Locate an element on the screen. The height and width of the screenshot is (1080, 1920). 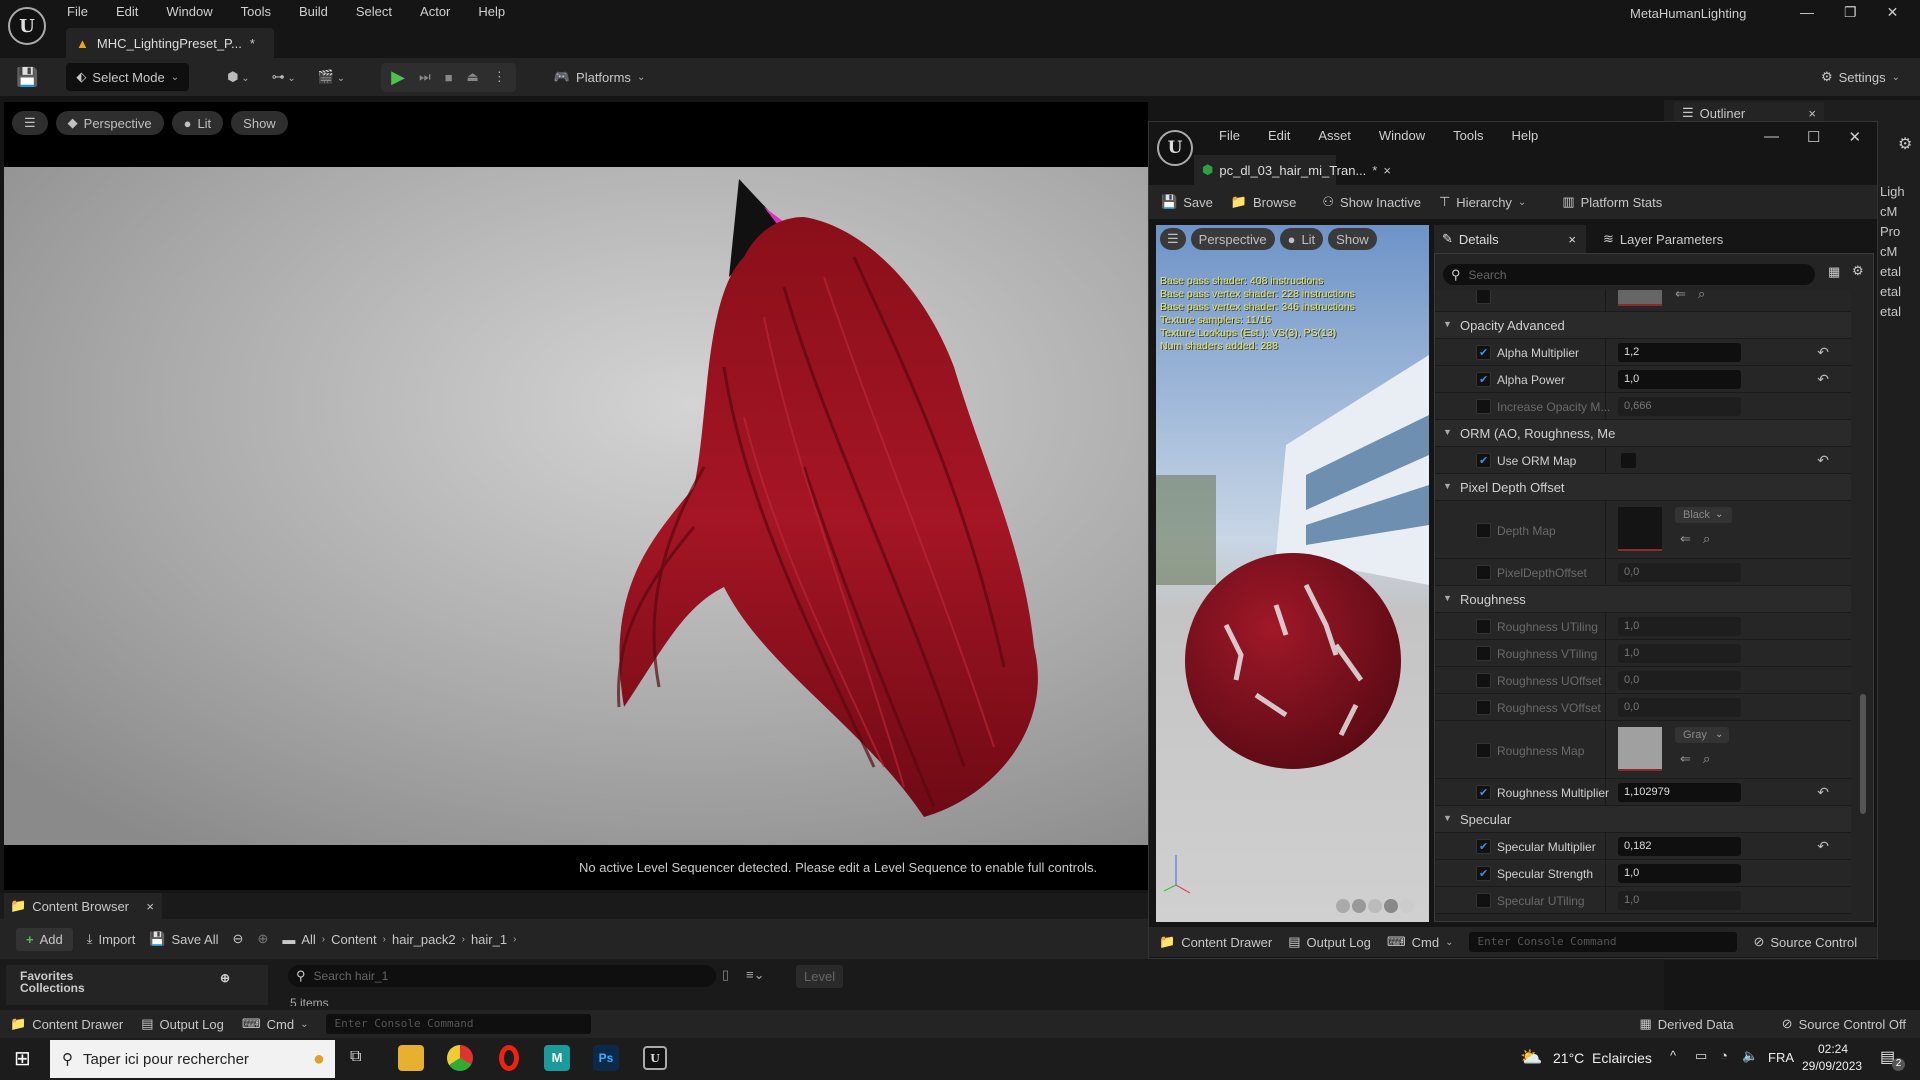
asset-search: ⚲ Search hair_1 is located at coordinates (502, 976).